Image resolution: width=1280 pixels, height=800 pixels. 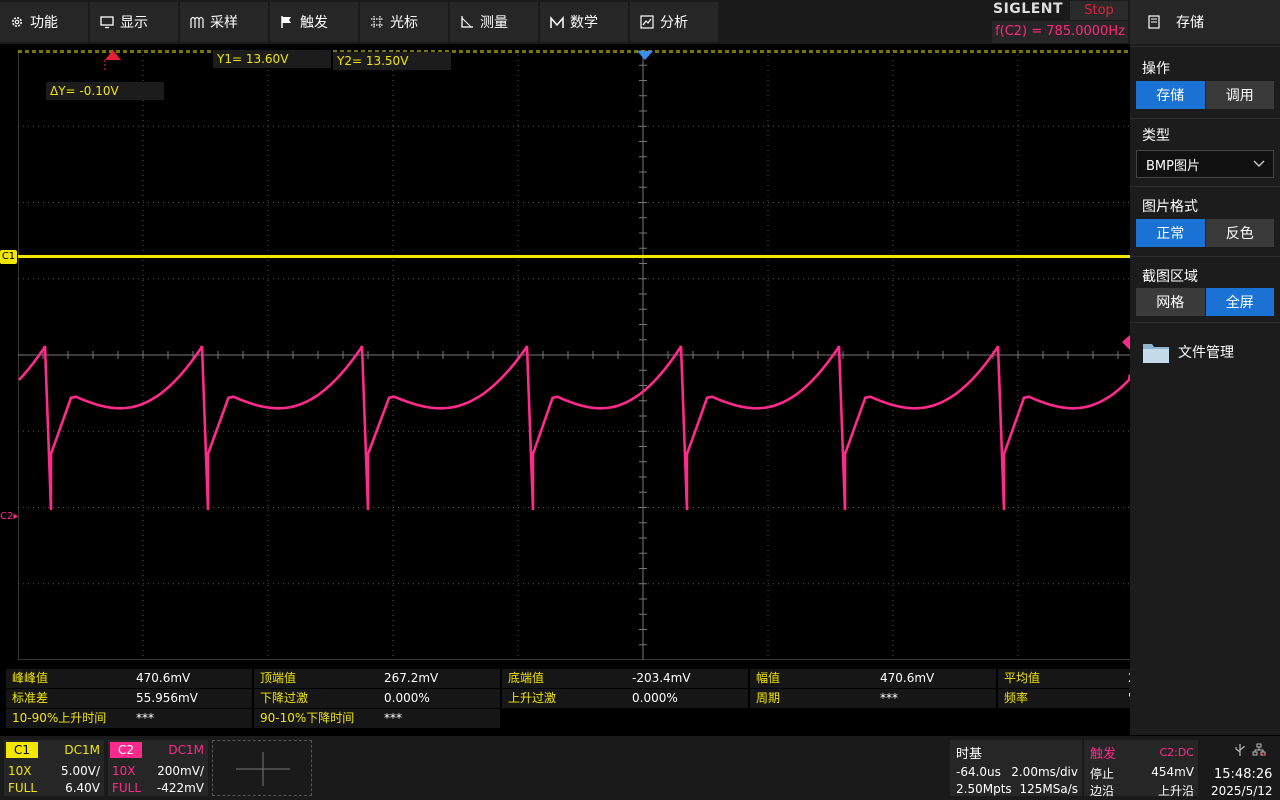 What do you see at coordinates (1028, 9) in the screenshot?
I see `brand-logo: SIGLENT` at bounding box center [1028, 9].